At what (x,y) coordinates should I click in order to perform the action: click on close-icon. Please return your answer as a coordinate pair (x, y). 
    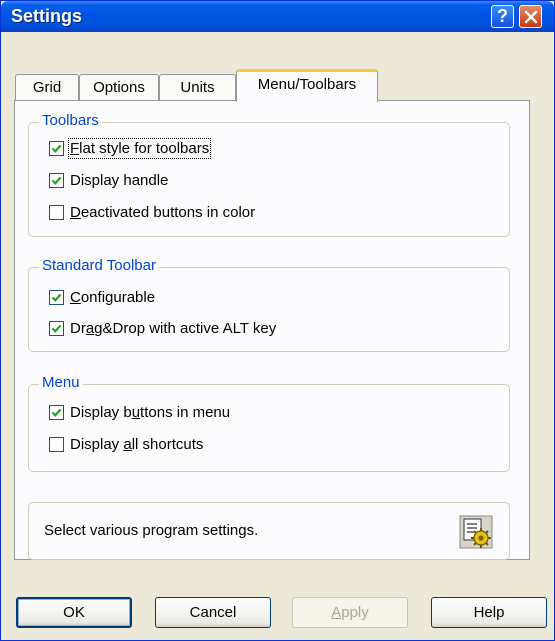
    Looking at the image, I should click on (530, 16).